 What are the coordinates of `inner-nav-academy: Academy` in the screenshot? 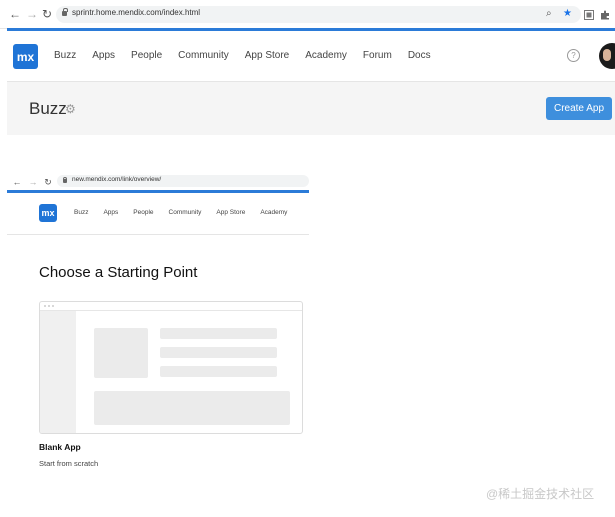 It's located at (273, 212).